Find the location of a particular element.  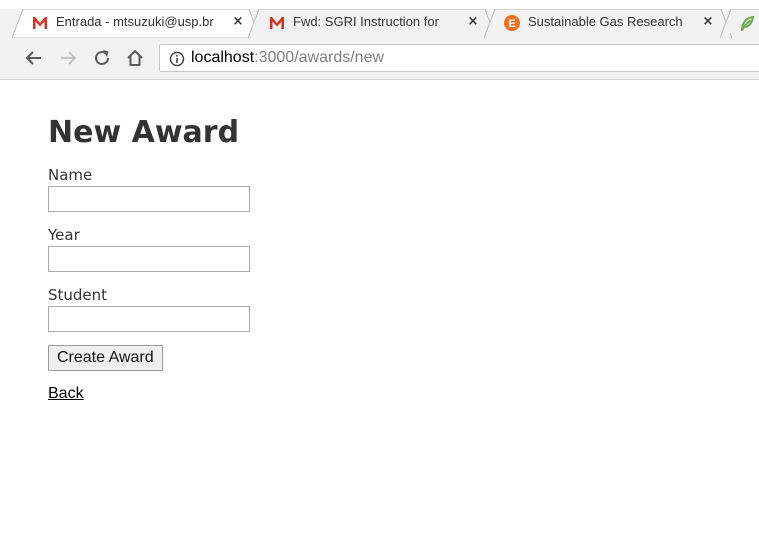

info-icon is located at coordinates (177, 59).